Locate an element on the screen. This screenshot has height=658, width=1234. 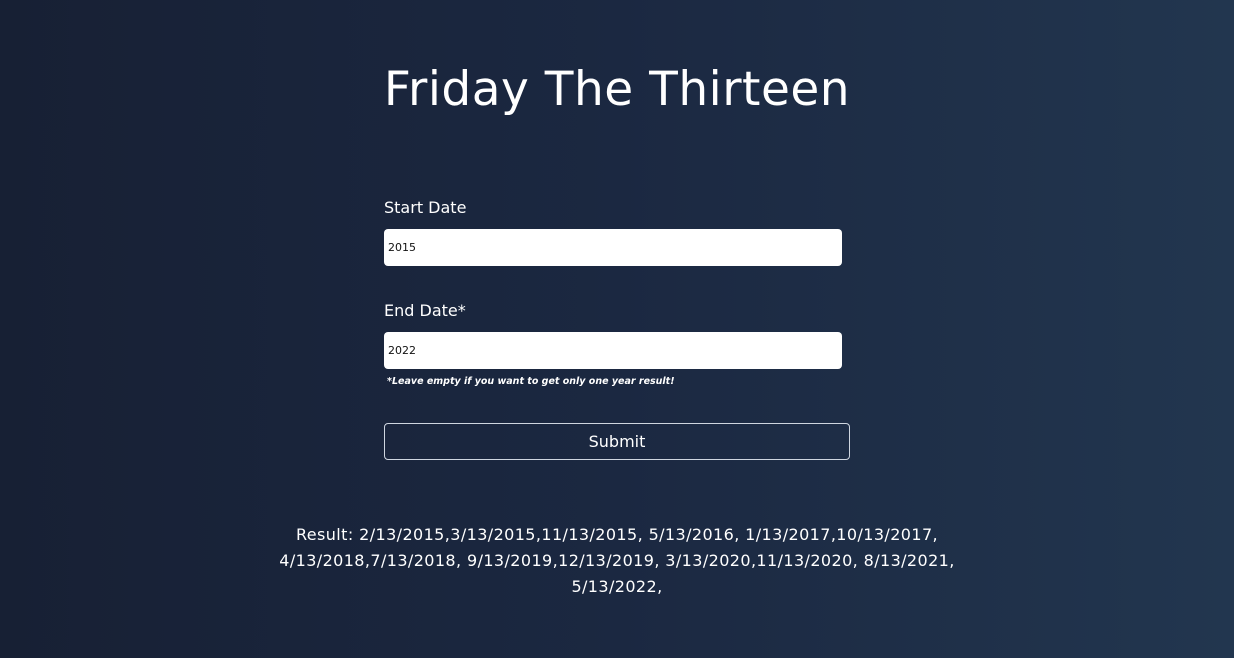
submit-button: Submit is located at coordinates (617, 441).